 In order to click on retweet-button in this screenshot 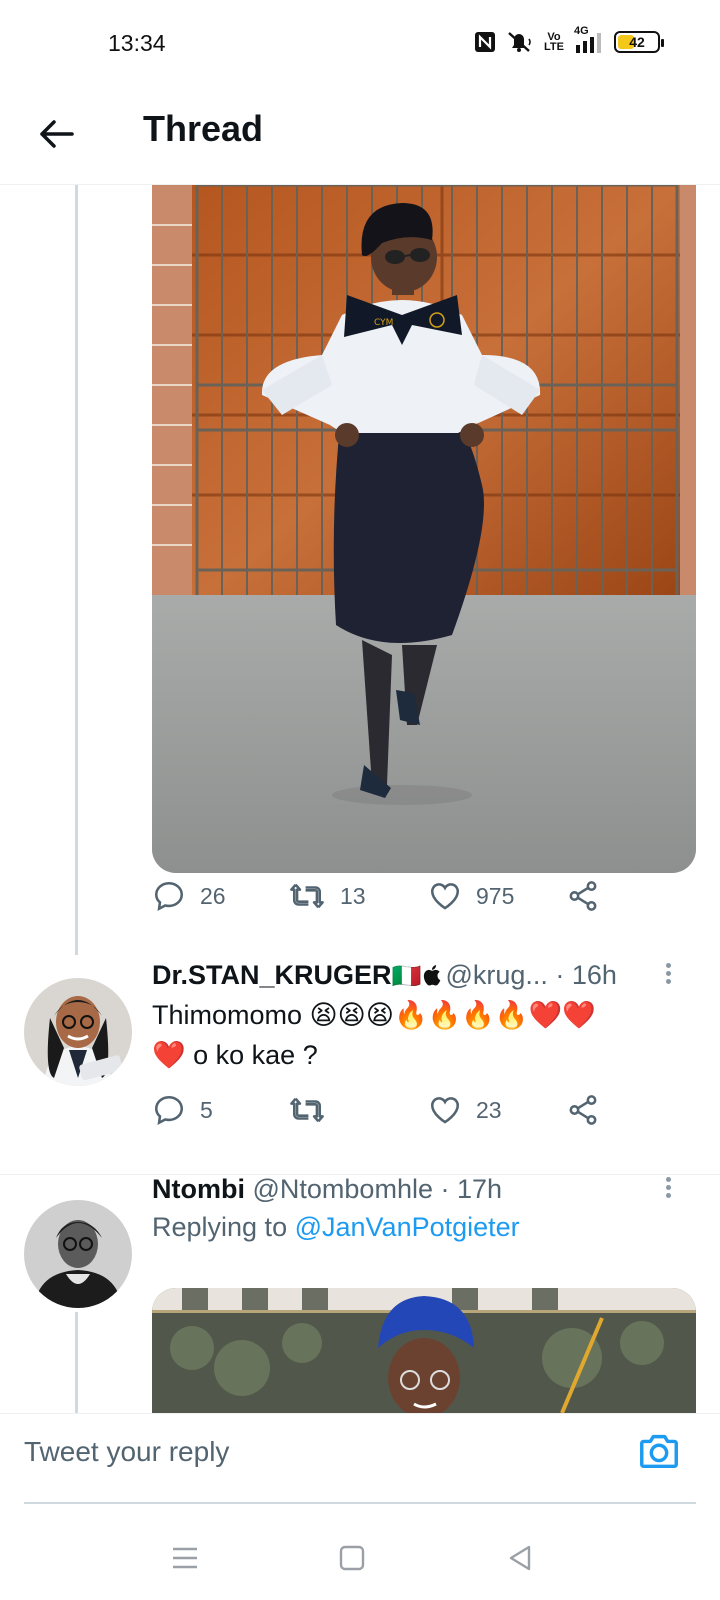, I will do `click(314, 1110)`.